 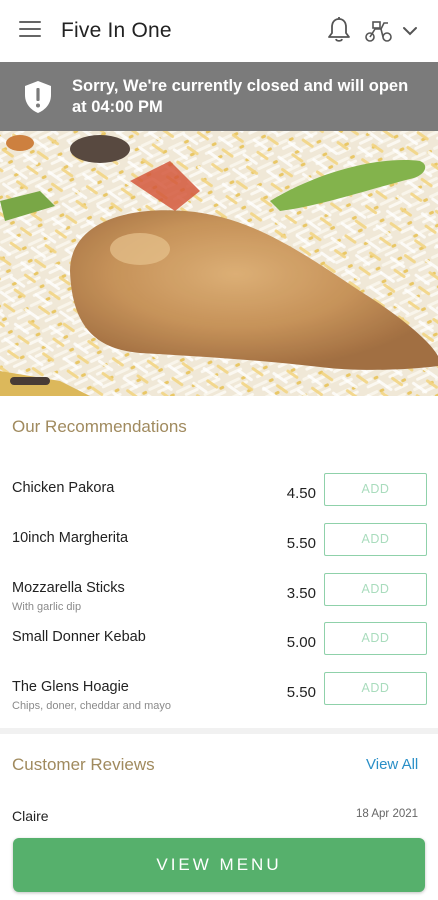 What do you see at coordinates (30, 30) in the screenshot?
I see `menu-icon` at bounding box center [30, 30].